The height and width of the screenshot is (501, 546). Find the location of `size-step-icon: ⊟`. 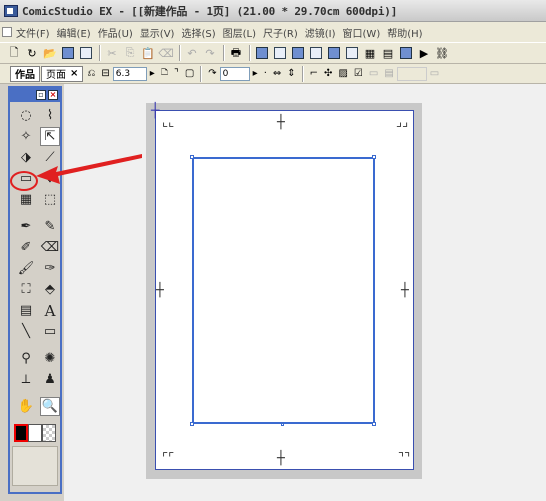

size-step-icon: ⊟ is located at coordinates (105, 73).